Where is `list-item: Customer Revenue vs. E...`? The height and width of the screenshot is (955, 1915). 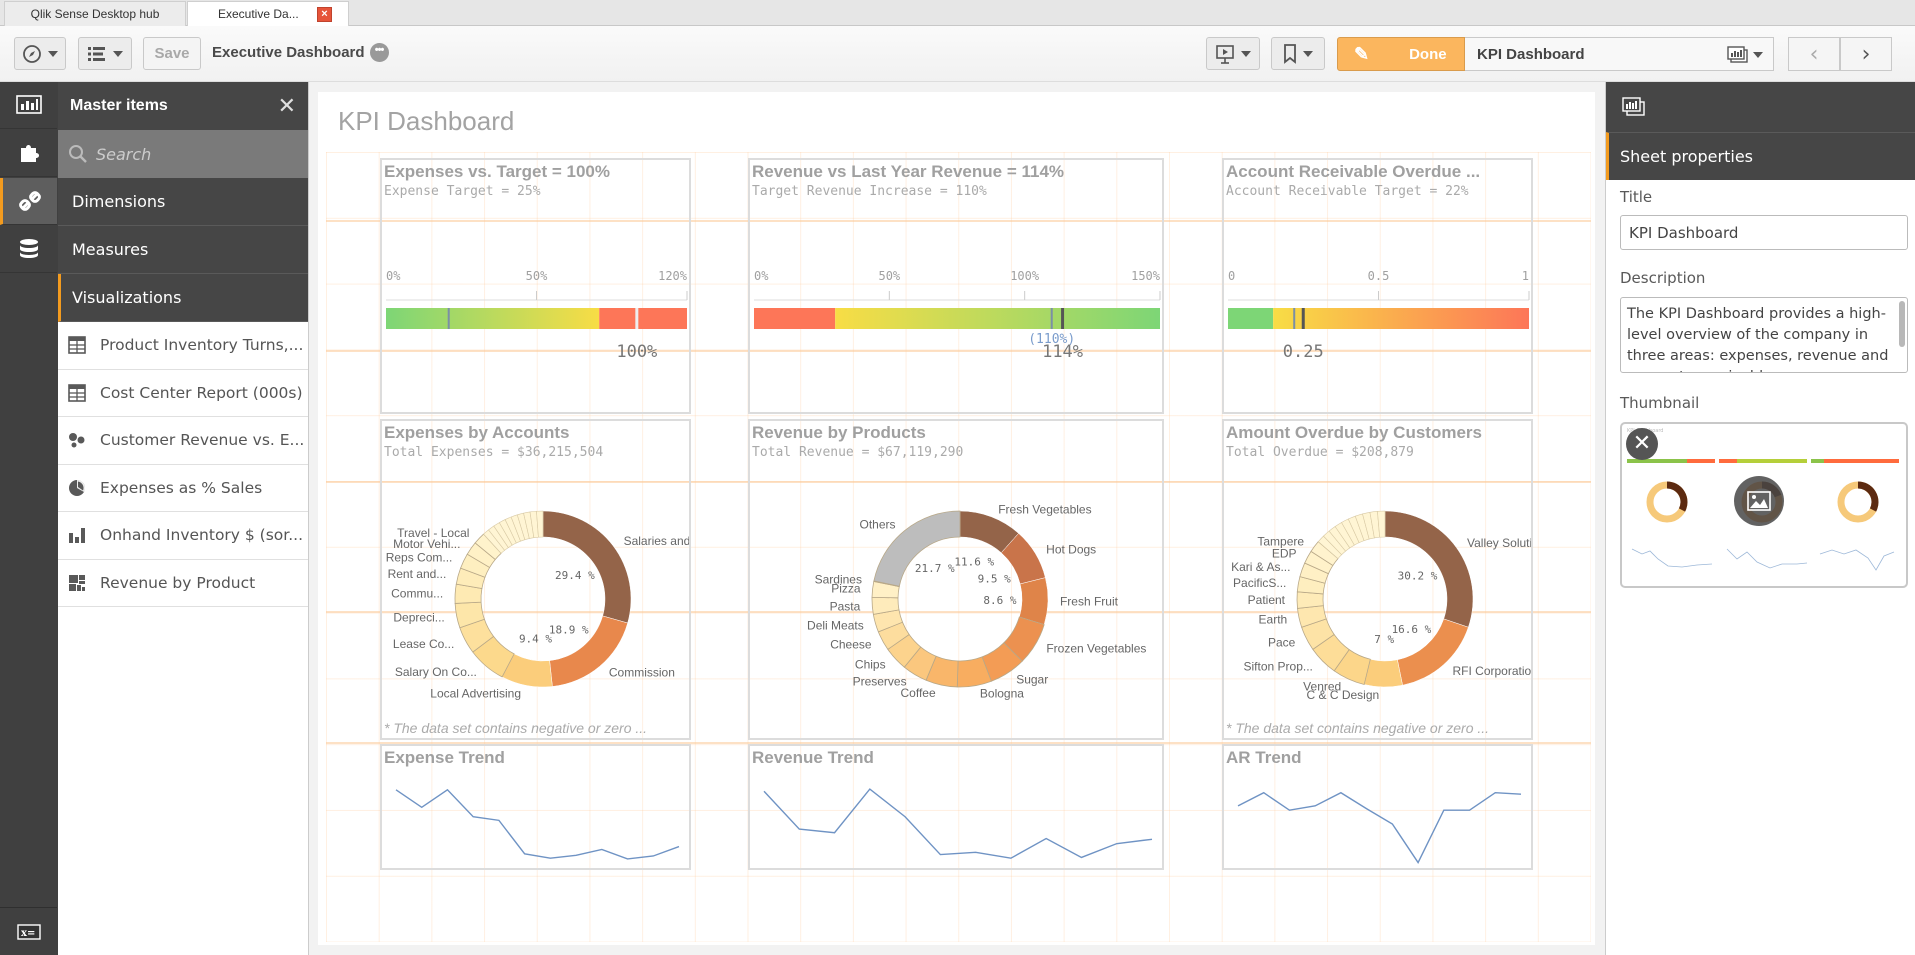
list-item: Customer Revenue vs. E... is located at coordinates (183, 441).